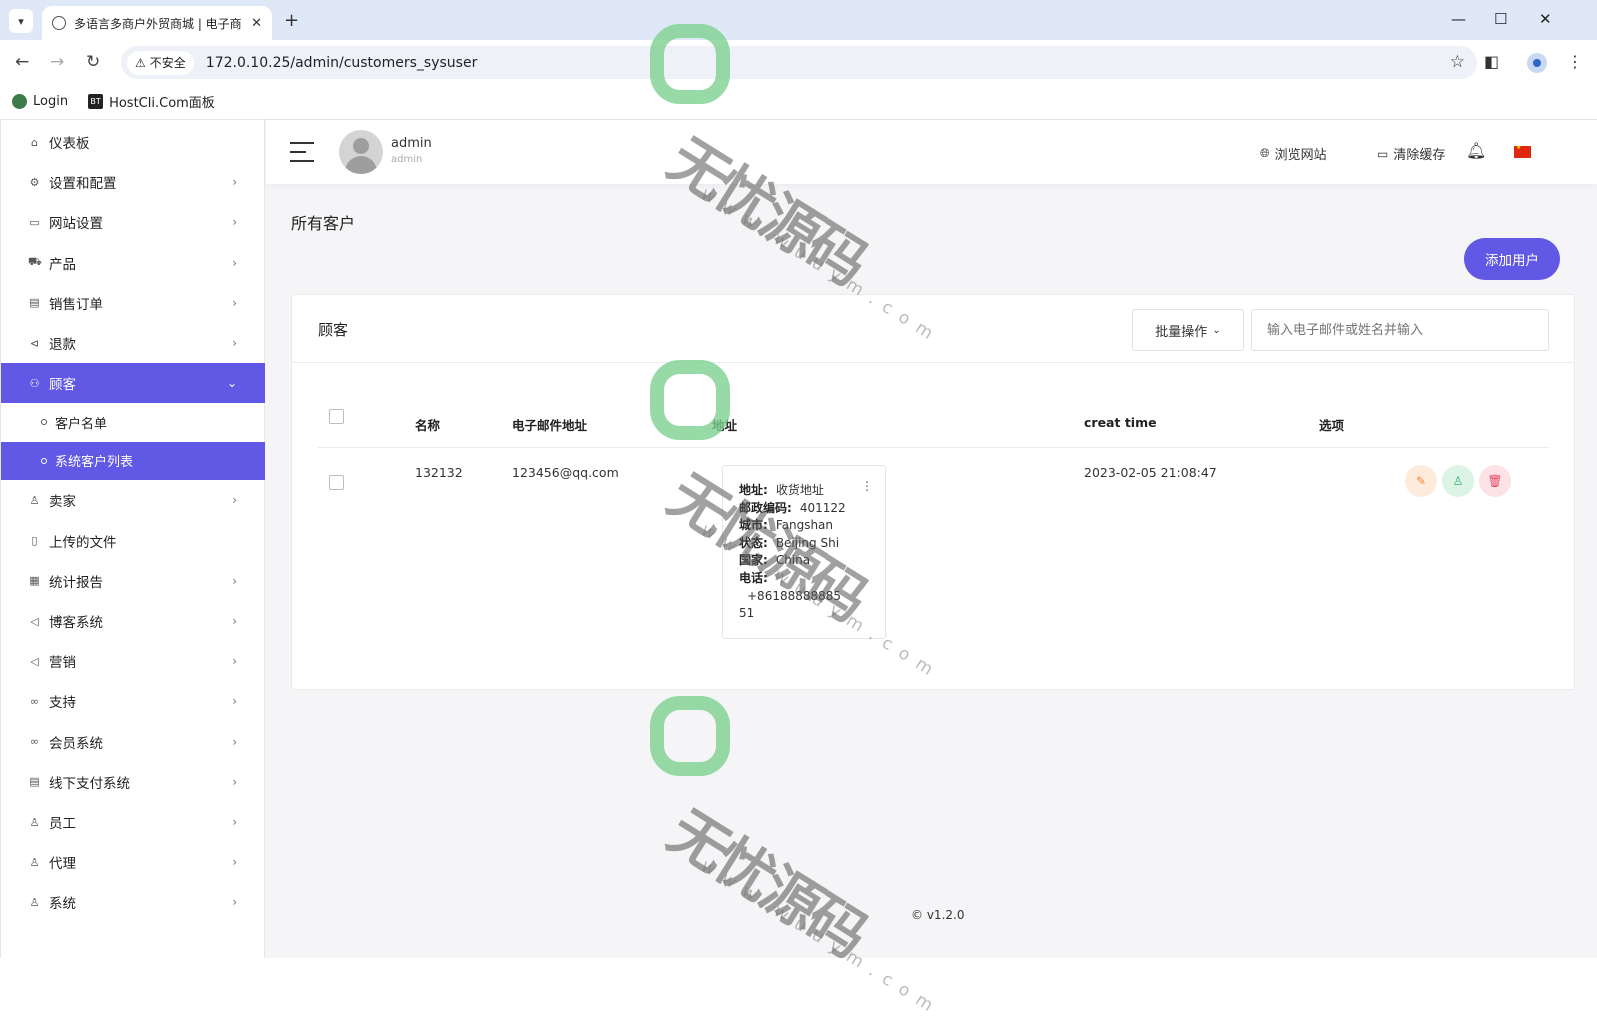 The height and width of the screenshot is (1021, 1597). I want to click on not-secure-badge: ⚠ 不安全, so click(160, 62).